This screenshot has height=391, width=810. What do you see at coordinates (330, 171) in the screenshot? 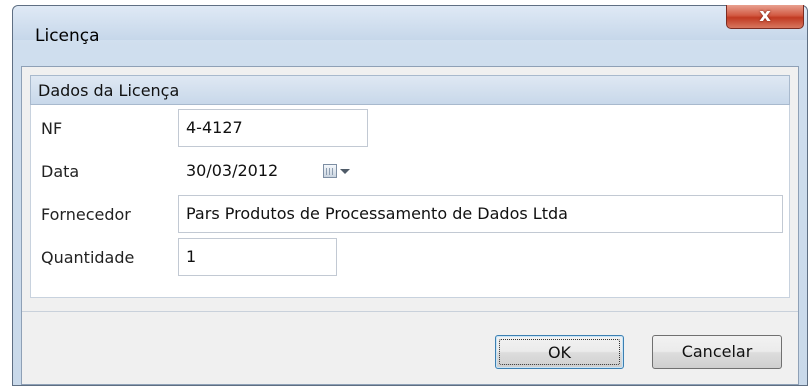
I see `calendar-icon` at bounding box center [330, 171].